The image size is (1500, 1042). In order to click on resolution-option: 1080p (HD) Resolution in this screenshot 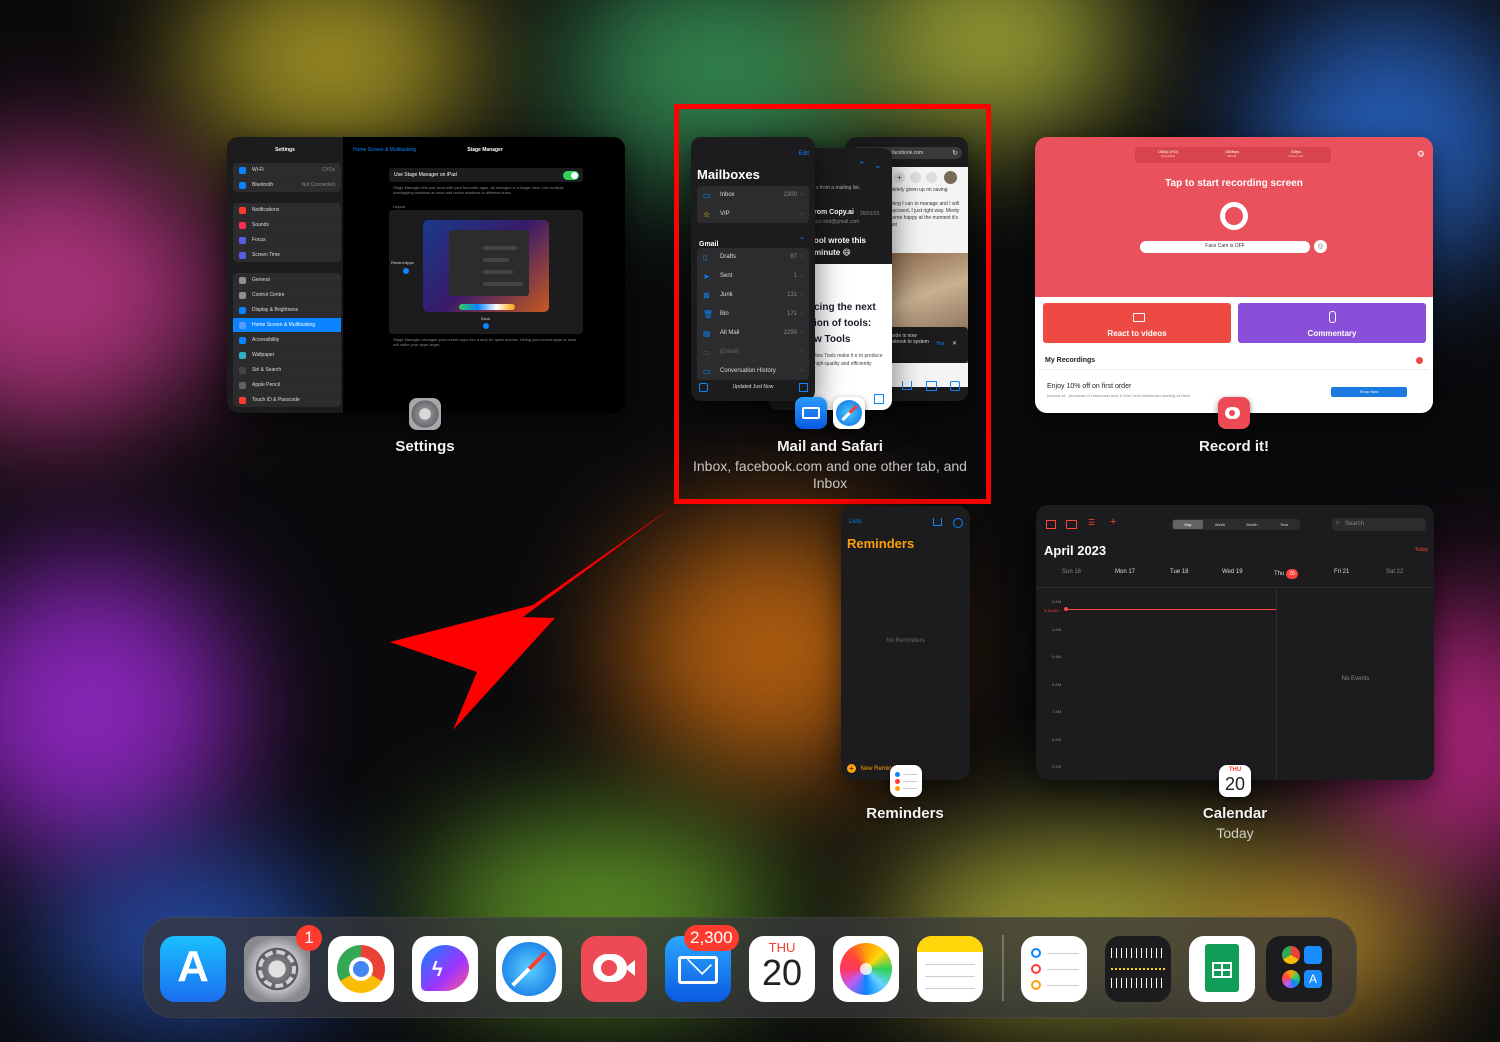, I will do `click(1168, 153)`.